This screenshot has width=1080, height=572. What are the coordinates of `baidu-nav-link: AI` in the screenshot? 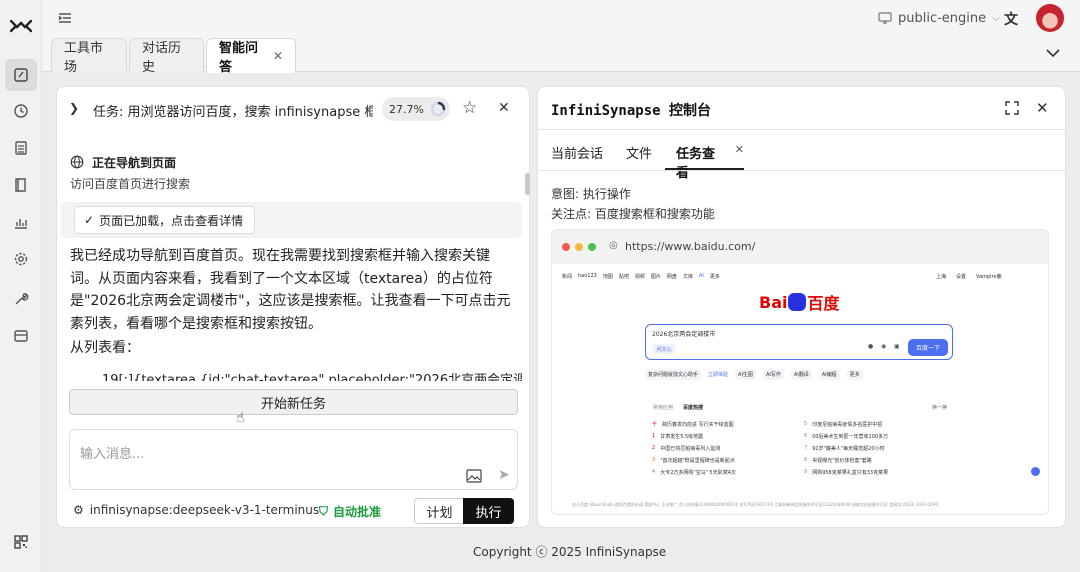 It's located at (701, 276).